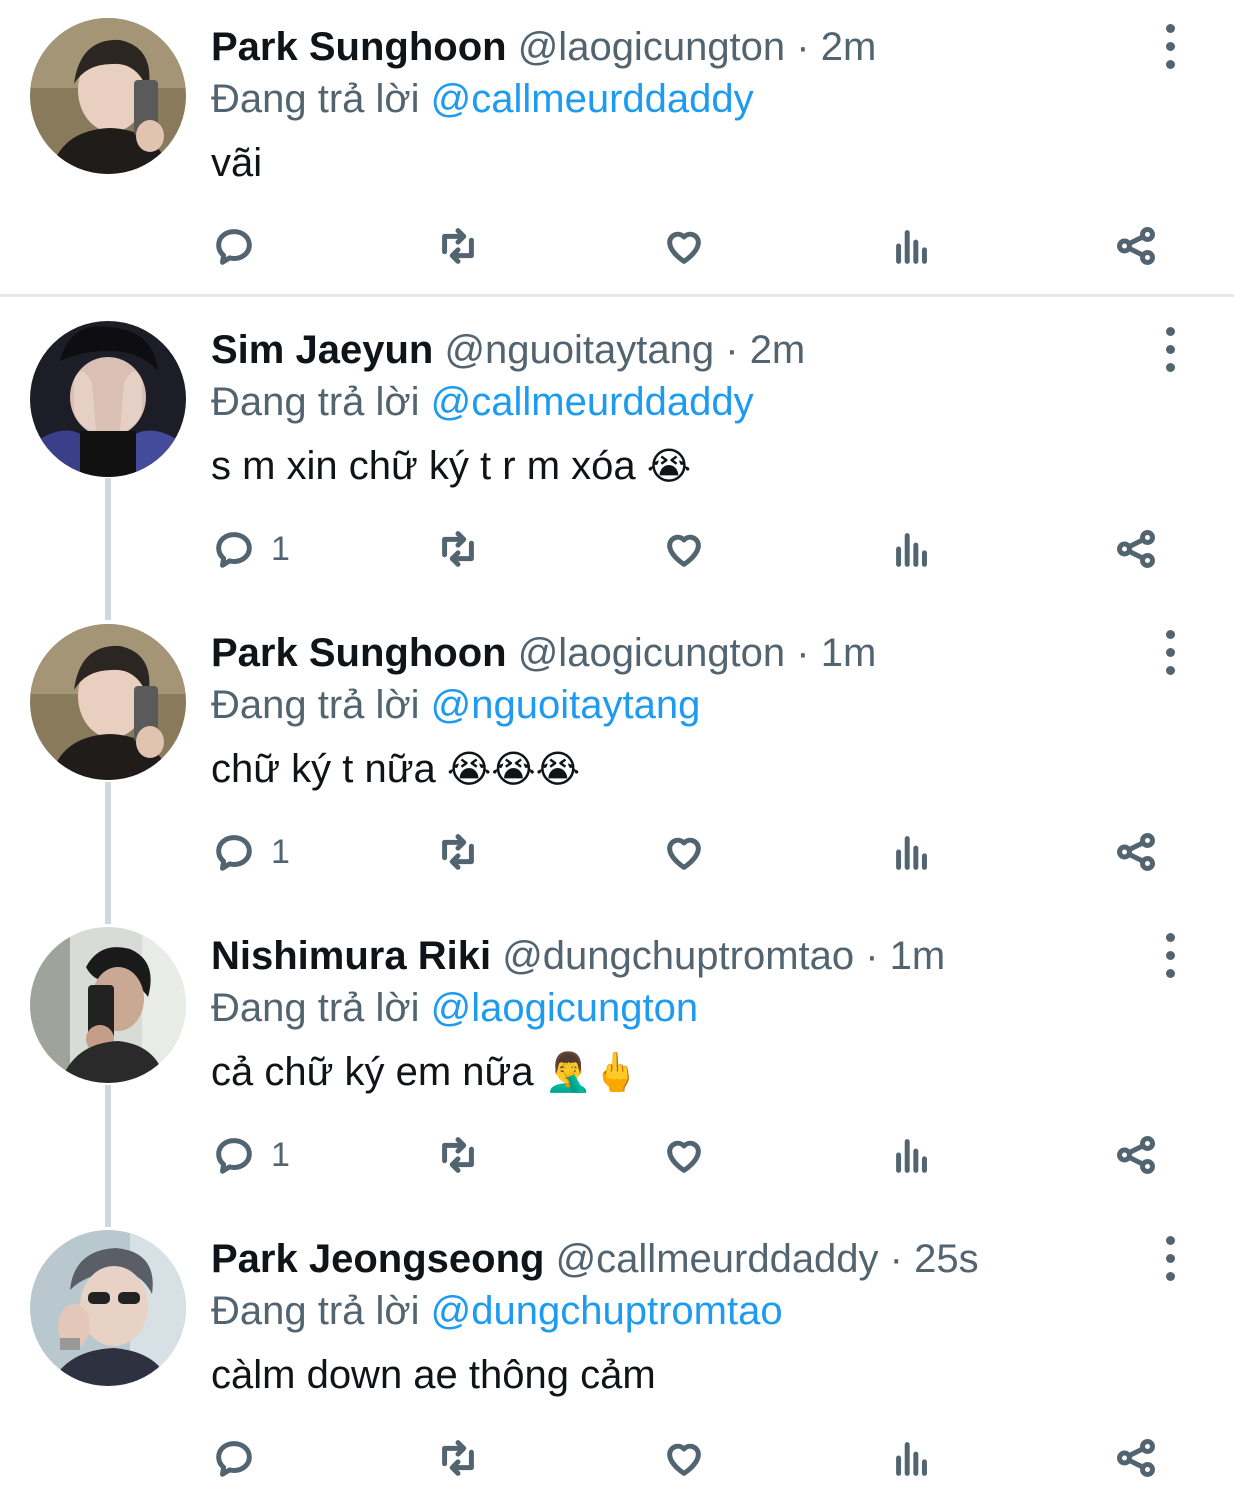  I want to click on share-icon, so click(1136, 1155).